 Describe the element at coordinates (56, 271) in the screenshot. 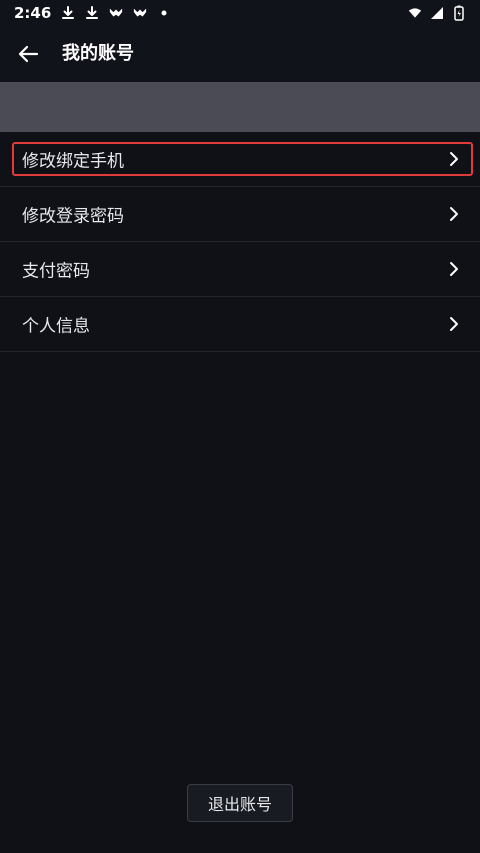

I see `list-item-label: 支付密码` at that location.